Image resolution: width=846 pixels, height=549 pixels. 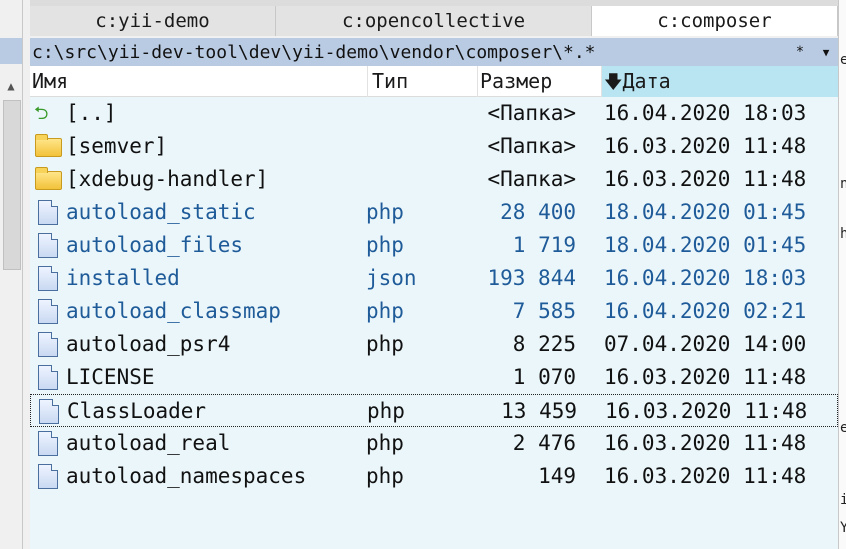 What do you see at coordinates (715, 21) in the screenshot?
I see `tab-composer: c:composer` at bounding box center [715, 21].